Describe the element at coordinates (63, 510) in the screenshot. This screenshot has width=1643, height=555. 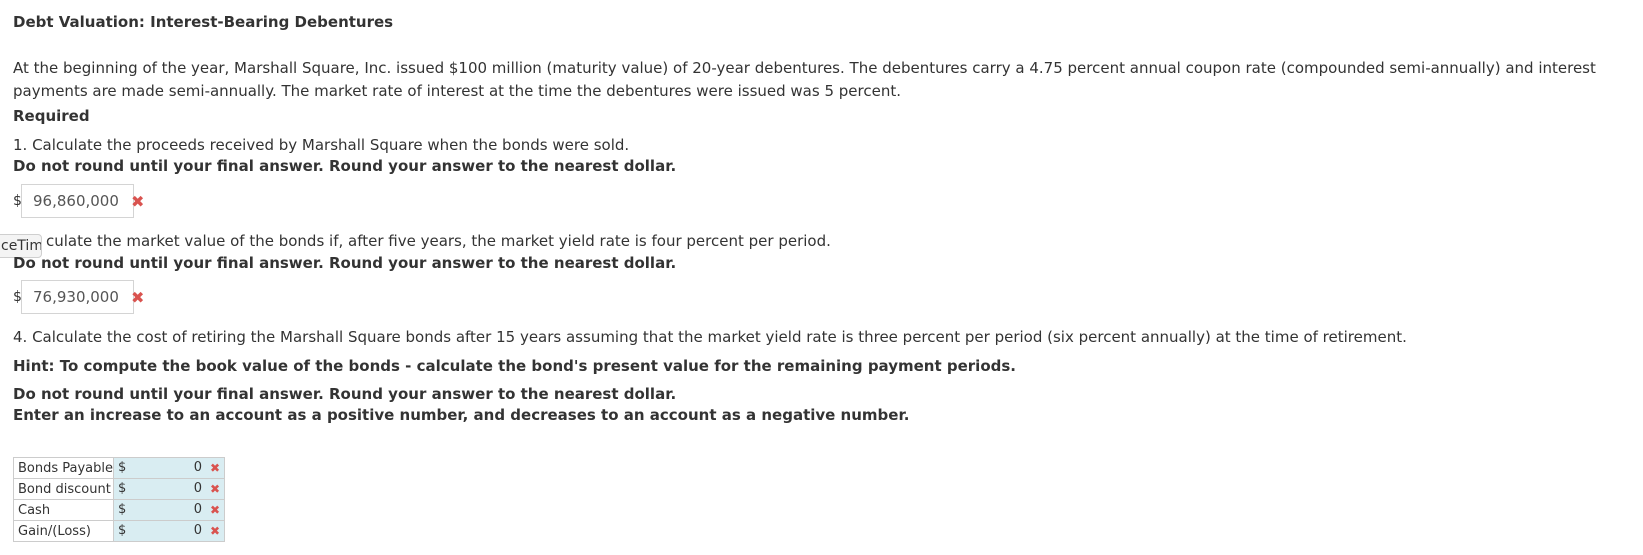
I see `row-label: Cash` at that location.